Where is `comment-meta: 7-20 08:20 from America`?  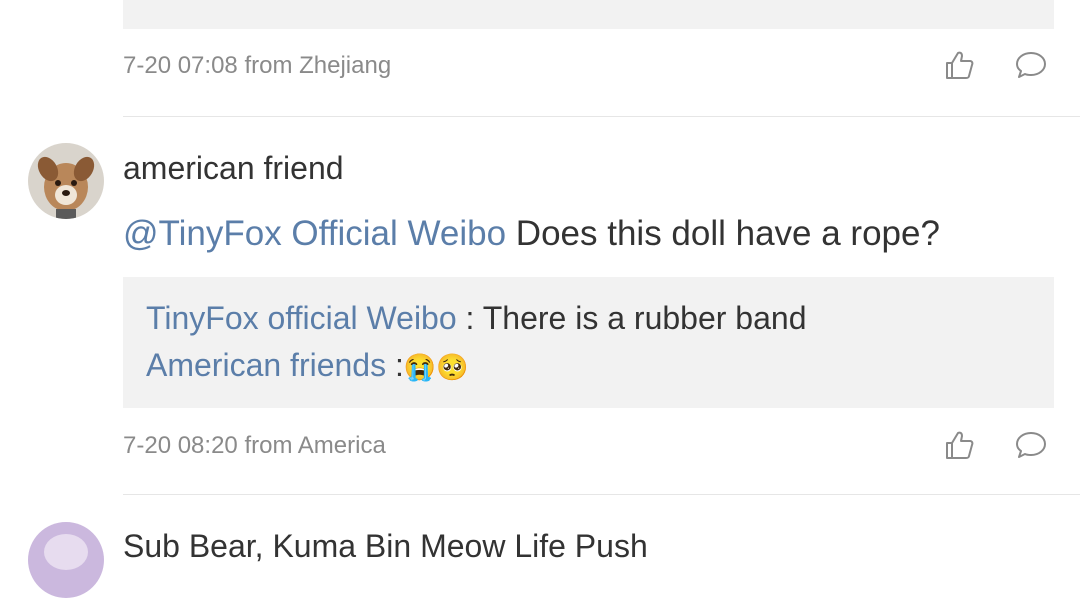
comment-meta: 7-20 08:20 from America is located at coordinates (254, 446).